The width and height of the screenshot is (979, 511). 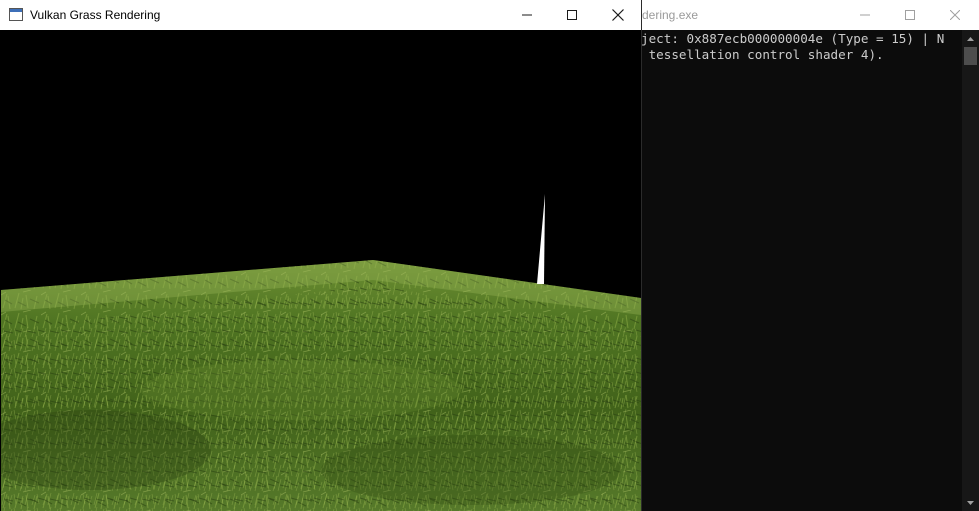 I want to click on grass-blade, so click(x=541, y=239).